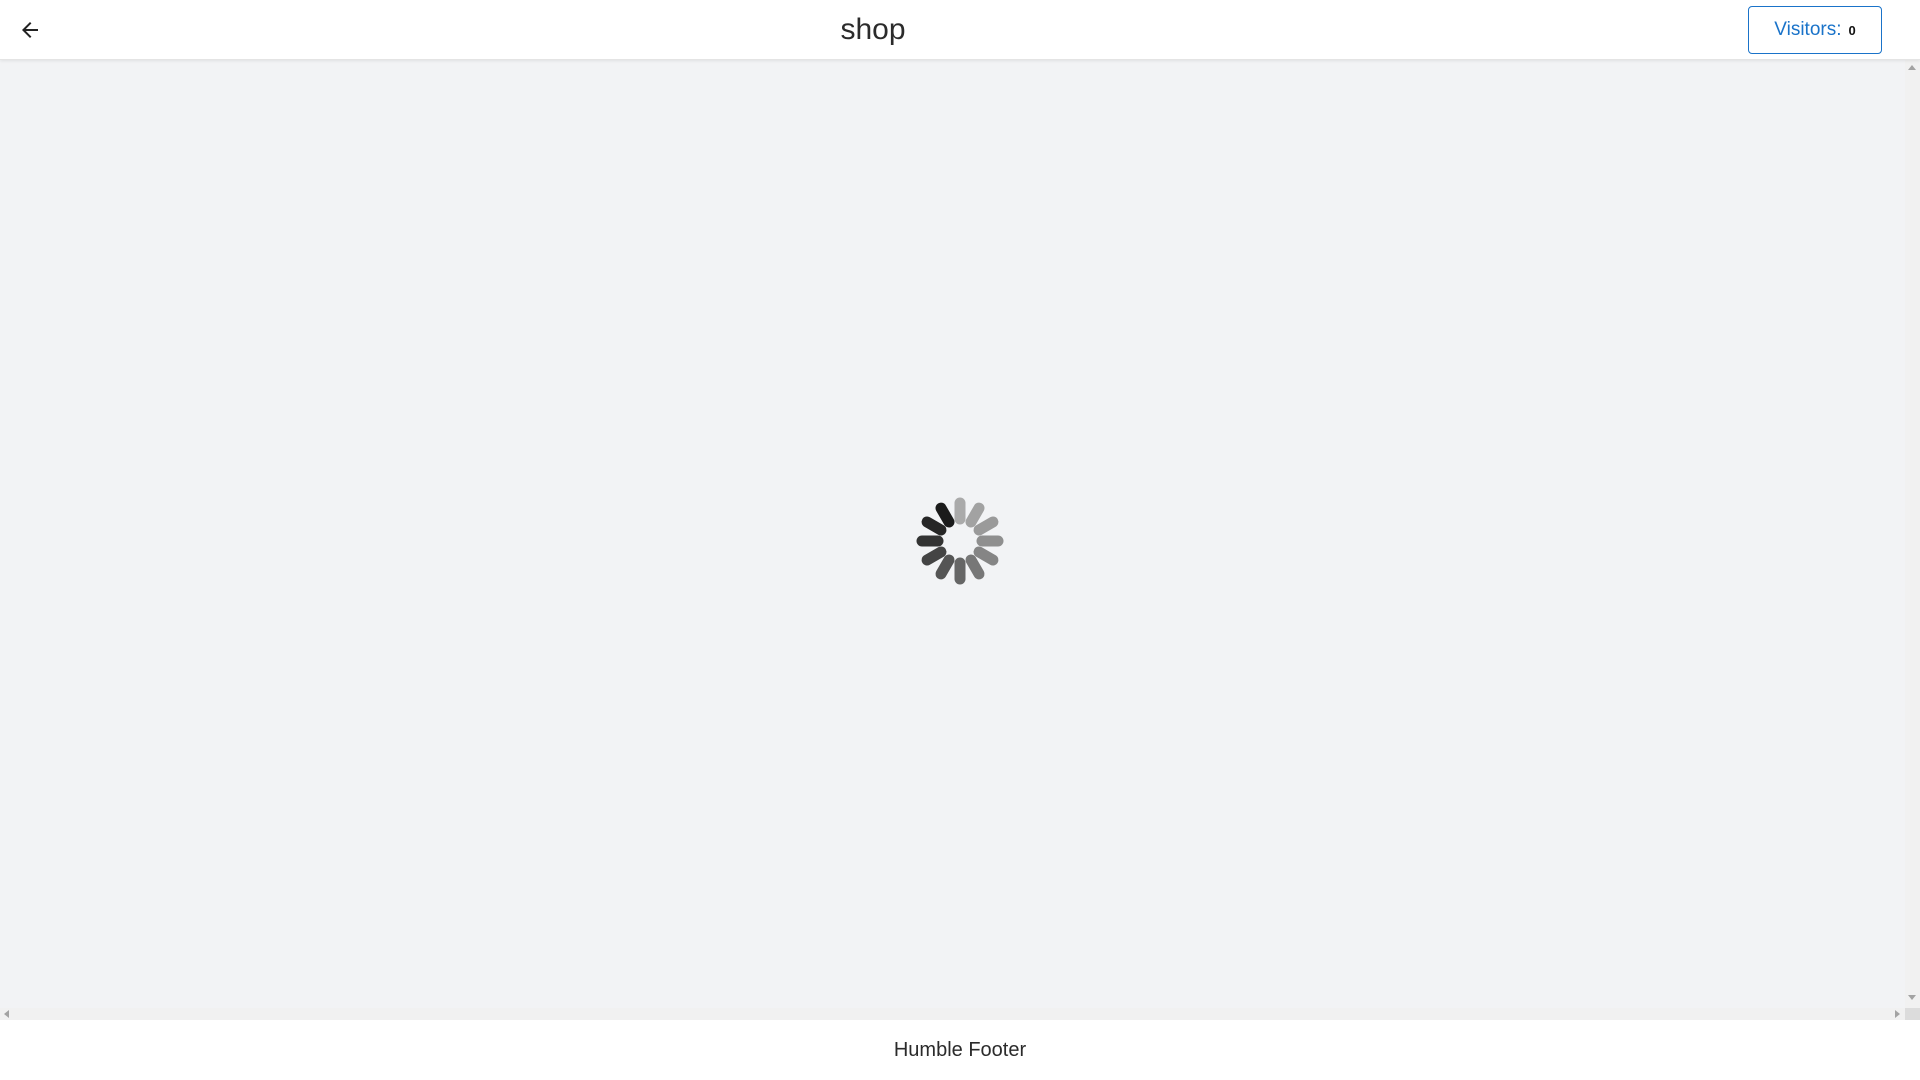 The height and width of the screenshot is (1080, 1920). Describe the element at coordinates (6, 1014) in the screenshot. I see `scroll-left-arrow-icon` at that location.